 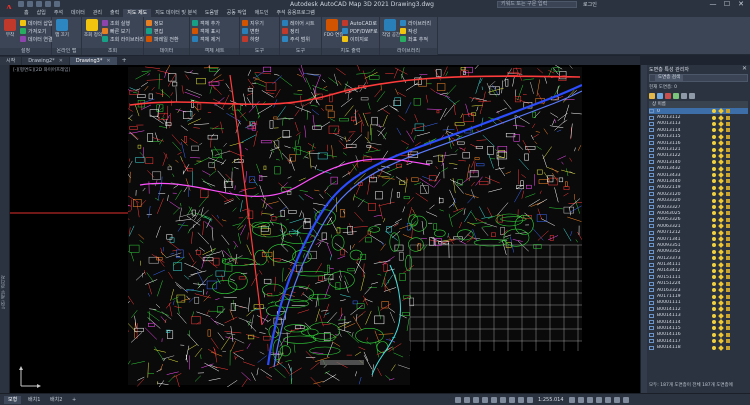 I want to click on ribbon-small-button: AutoCAD로, so click(x=359, y=23).